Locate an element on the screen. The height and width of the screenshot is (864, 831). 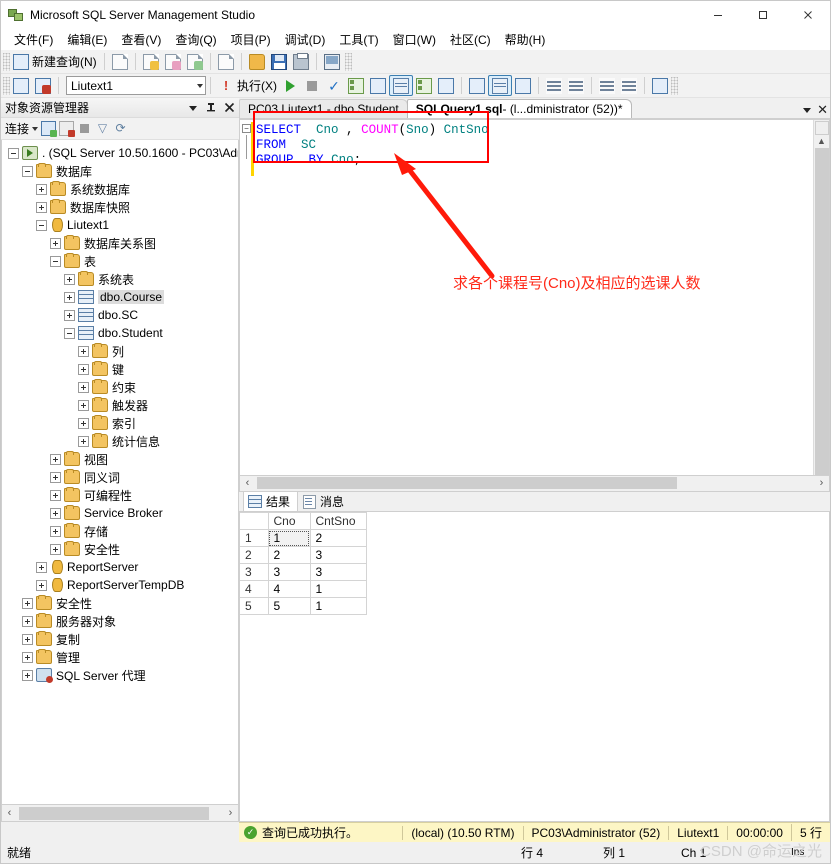
vscroll-thumb is located at coordinates (821, 311).